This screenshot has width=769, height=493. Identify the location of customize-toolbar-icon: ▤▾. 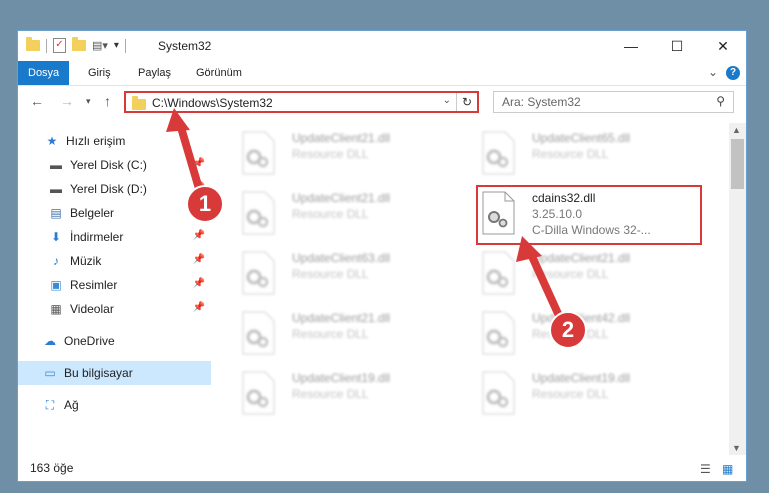
(100, 45).